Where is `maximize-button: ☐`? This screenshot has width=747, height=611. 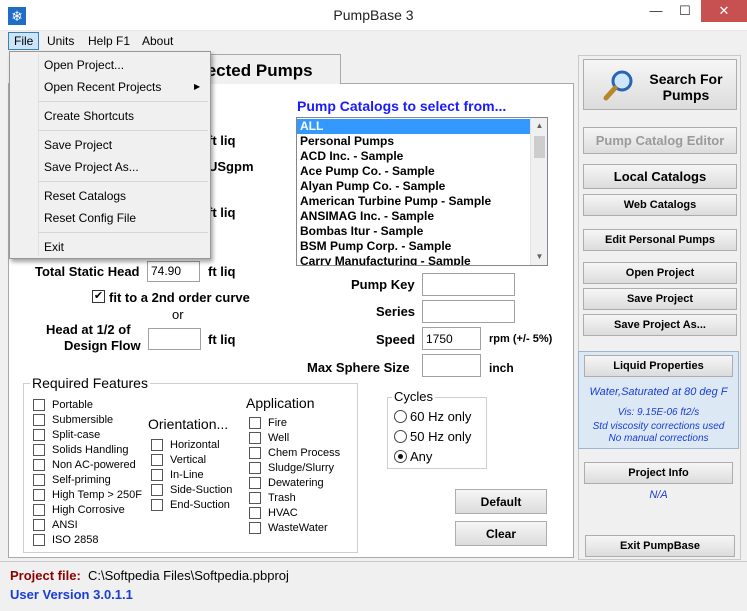
maximize-button: ☐ is located at coordinates (685, 11).